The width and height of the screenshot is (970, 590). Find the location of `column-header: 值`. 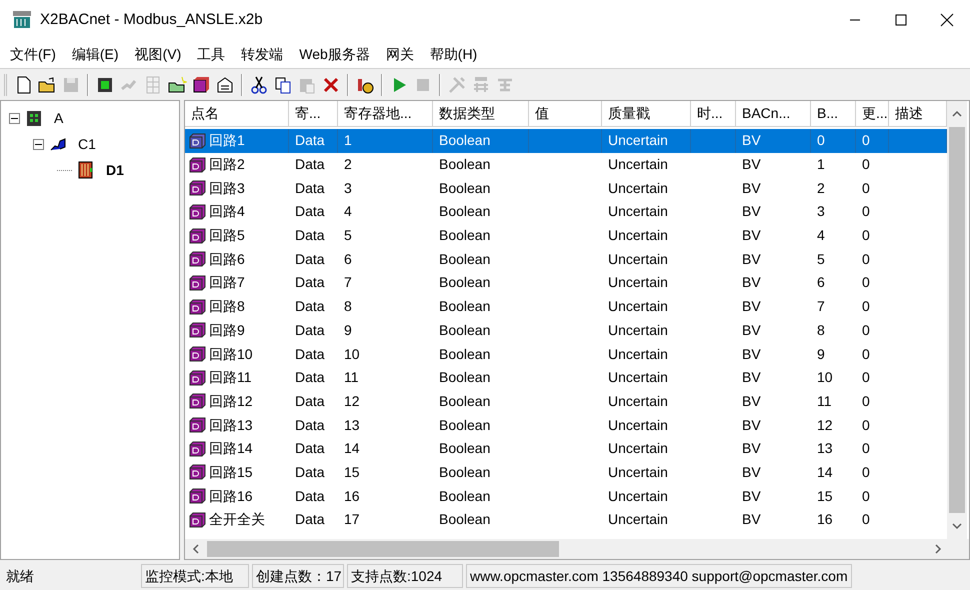

column-header: 值 is located at coordinates (565, 114).